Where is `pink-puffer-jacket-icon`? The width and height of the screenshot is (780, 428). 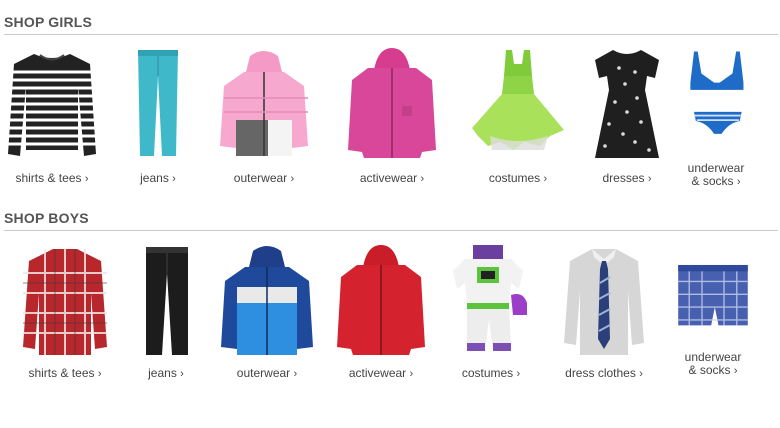 pink-puffer-jacket-icon is located at coordinates (264, 103).